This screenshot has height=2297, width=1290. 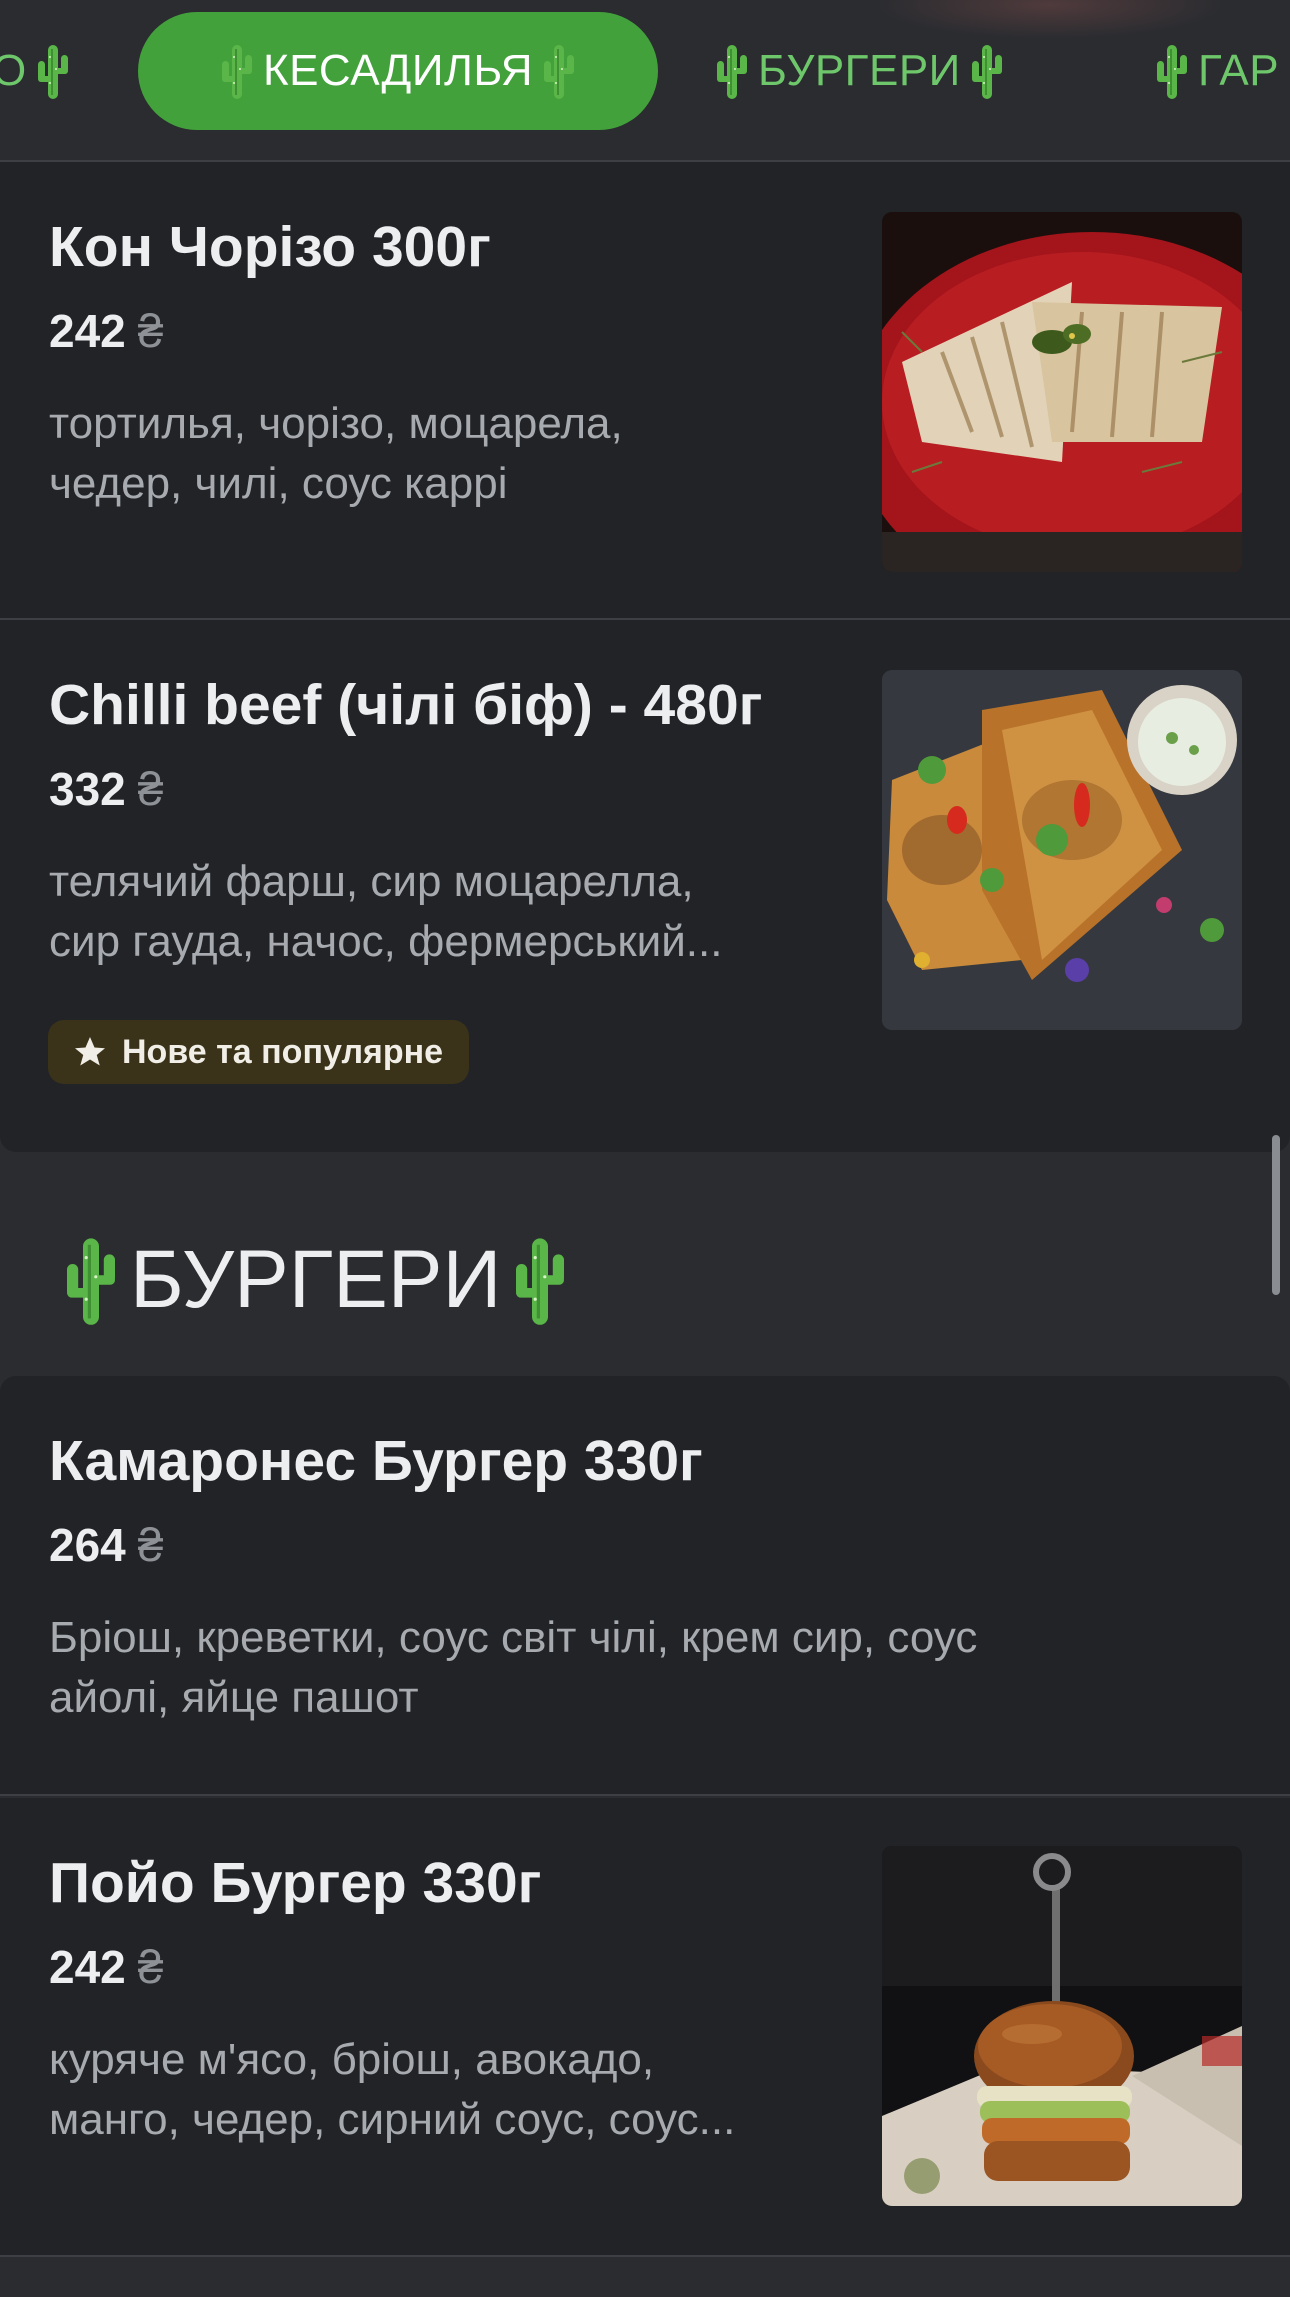 What do you see at coordinates (90, 1051) in the screenshot?
I see `star-icon` at bounding box center [90, 1051].